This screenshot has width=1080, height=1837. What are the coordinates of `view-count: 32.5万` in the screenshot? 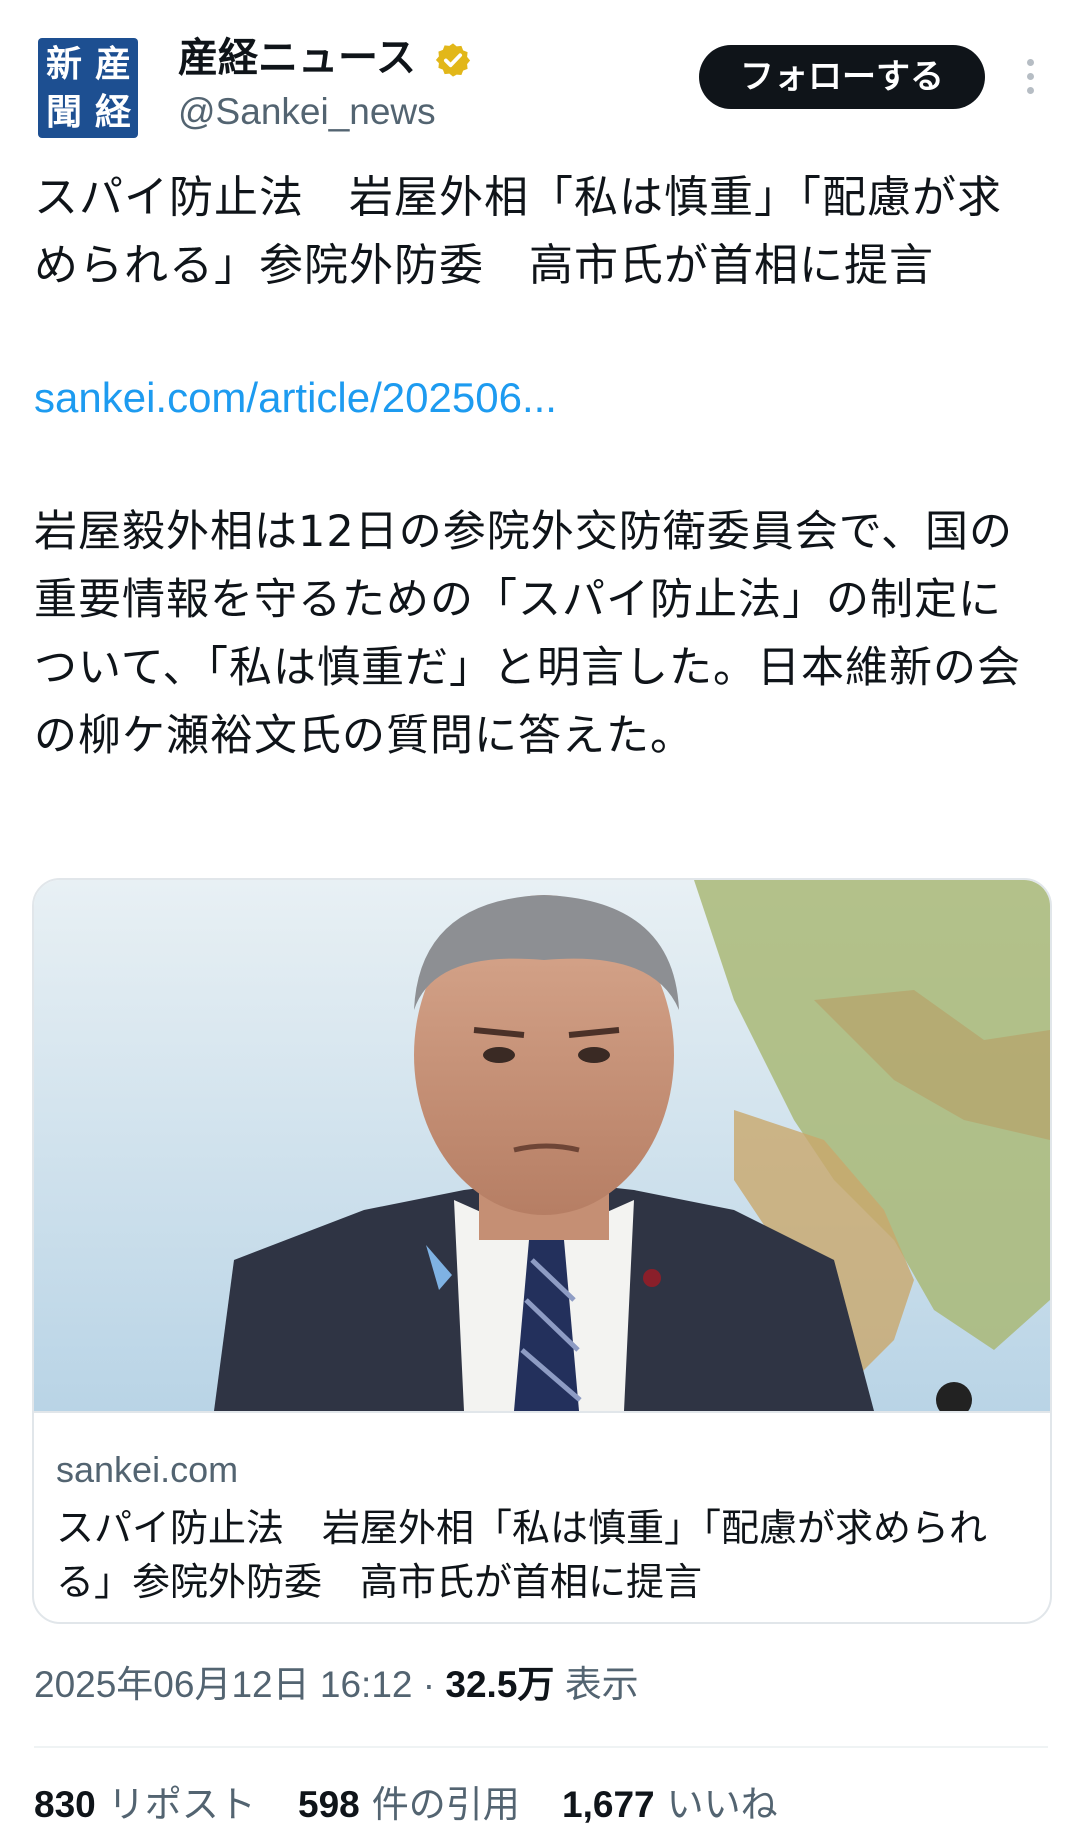 It's located at (500, 1684).